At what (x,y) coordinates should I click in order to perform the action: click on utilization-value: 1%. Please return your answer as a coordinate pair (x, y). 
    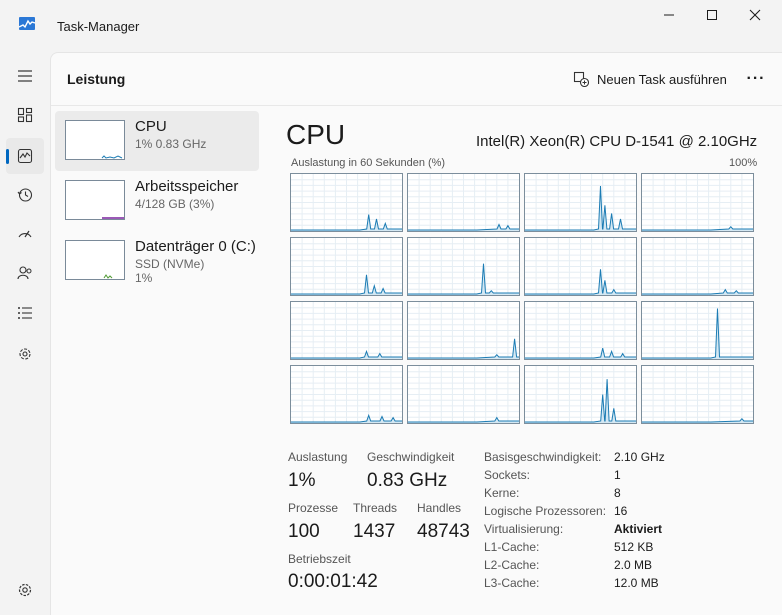
    Looking at the image, I should click on (302, 480).